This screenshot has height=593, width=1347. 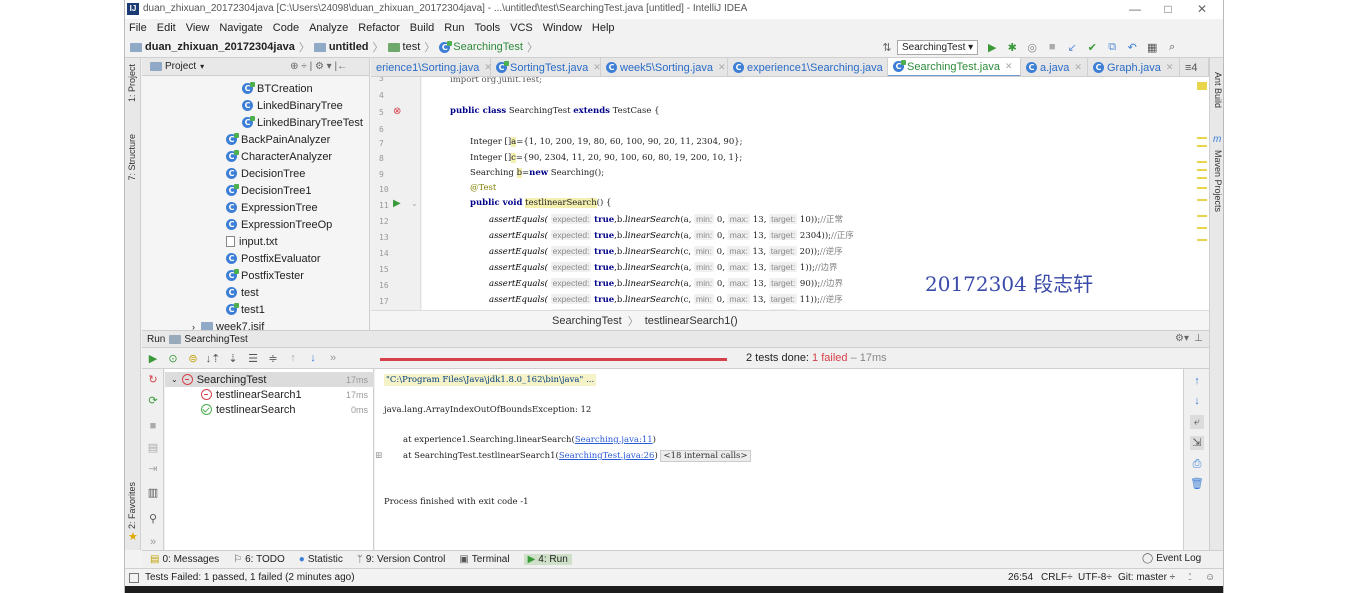 I want to click on editor-breadcrumb-method: testlinearSearch1(), so click(x=691, y=321).